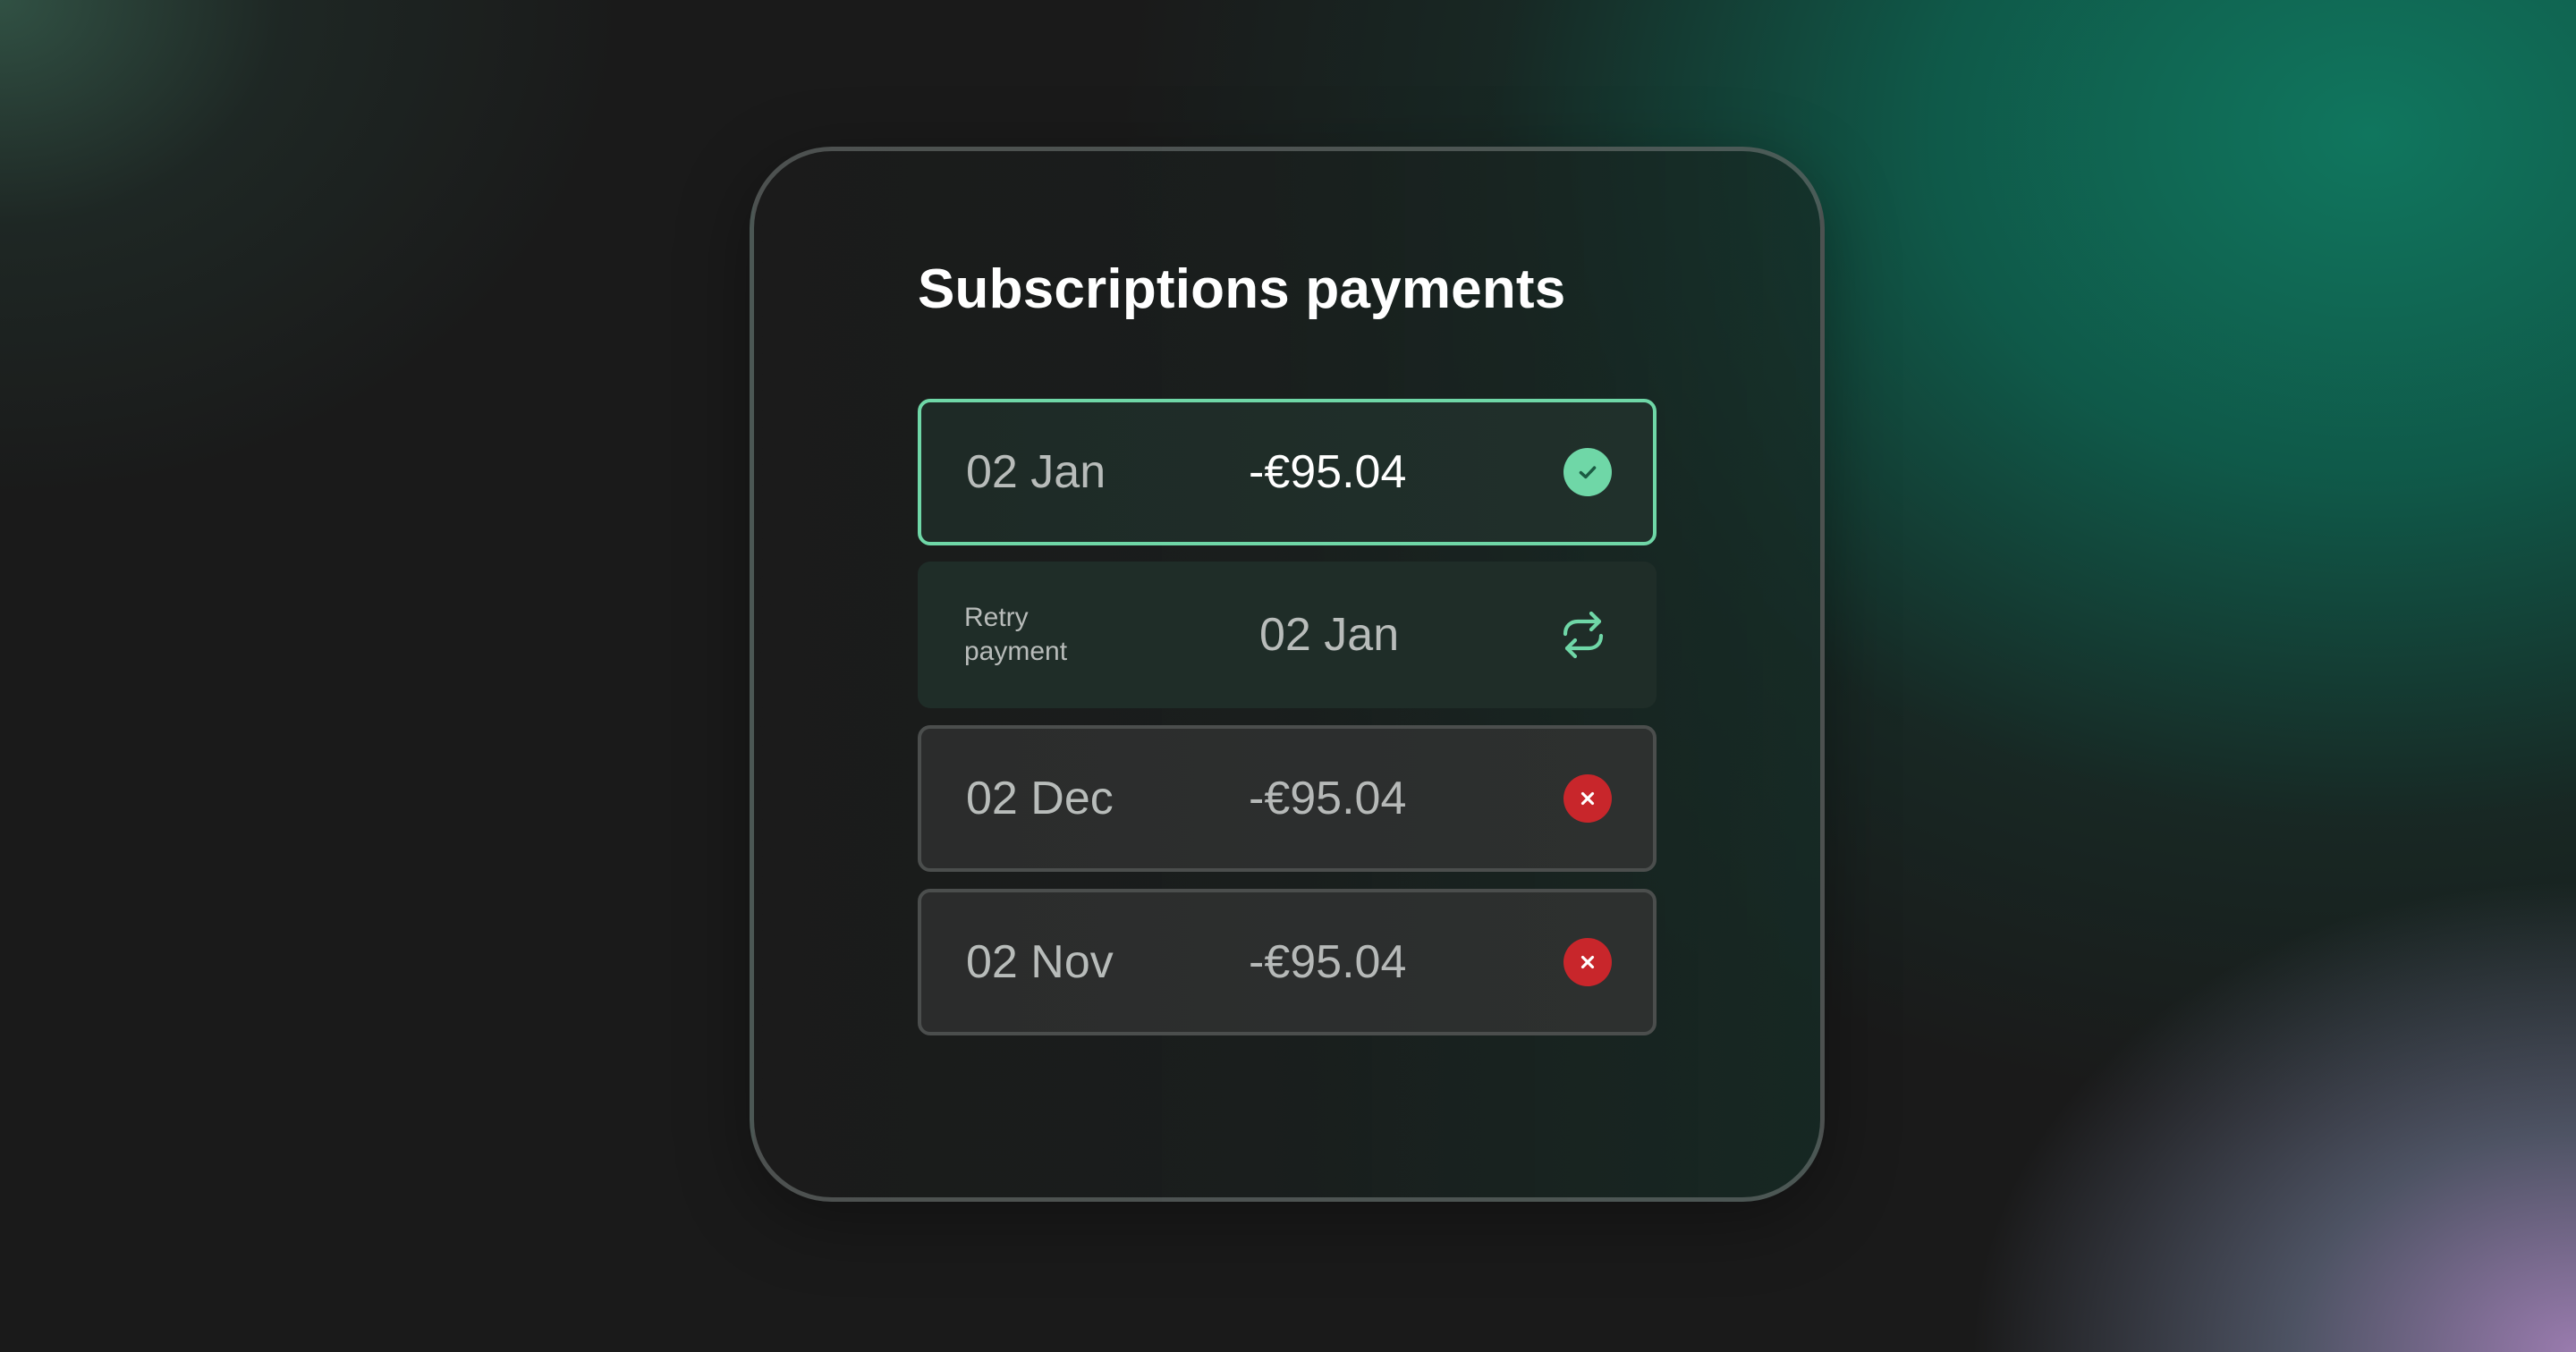 Image resolution: width=2576 pixels, height=1352 pixels. I want to click on payment-row-failed: 02 Nov -€95.04, so click(1287, 962).